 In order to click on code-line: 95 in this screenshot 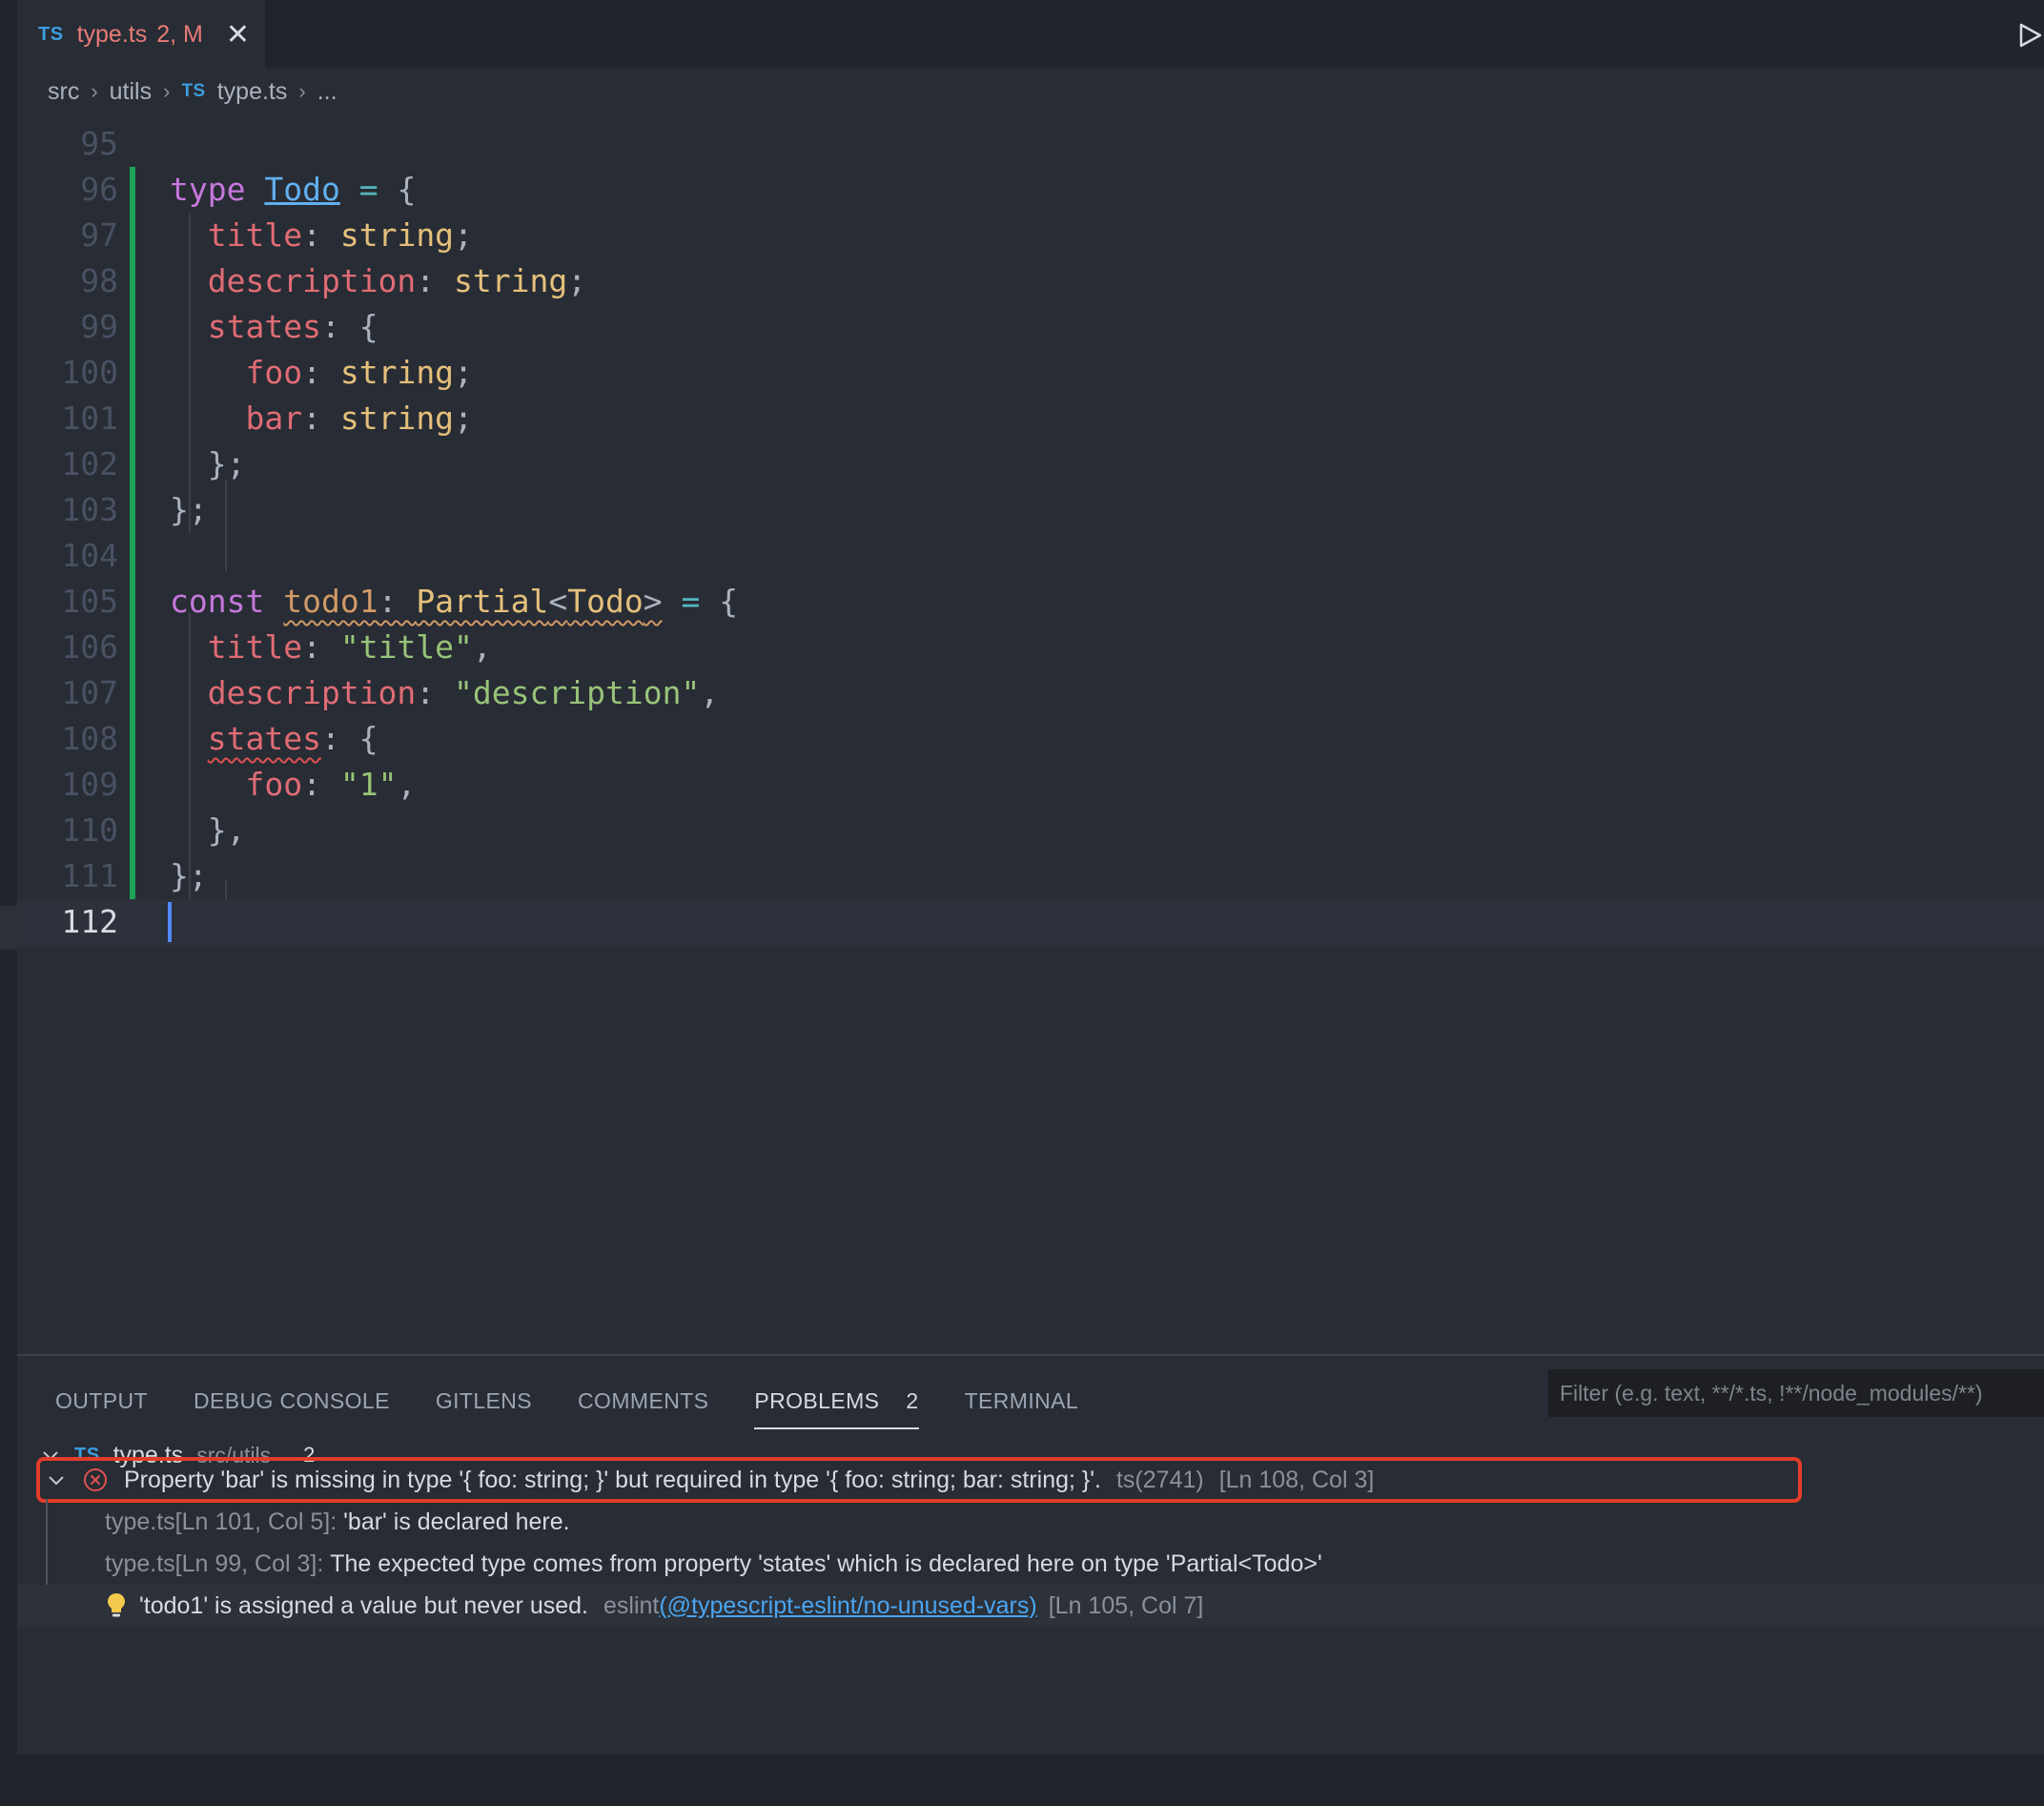, I will do `click(99, 143)`.